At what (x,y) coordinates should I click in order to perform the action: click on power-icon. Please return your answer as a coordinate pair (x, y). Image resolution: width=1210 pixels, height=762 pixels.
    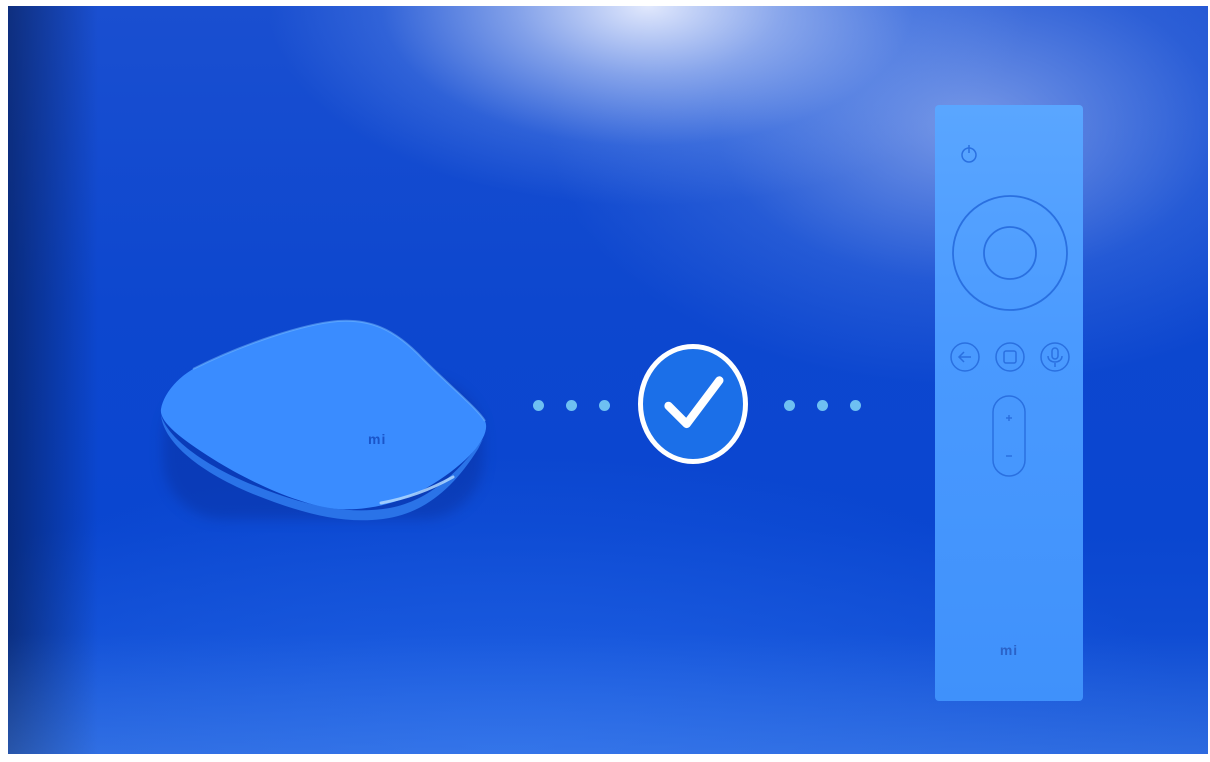
    Looking at the image, I should click on (969, 154).